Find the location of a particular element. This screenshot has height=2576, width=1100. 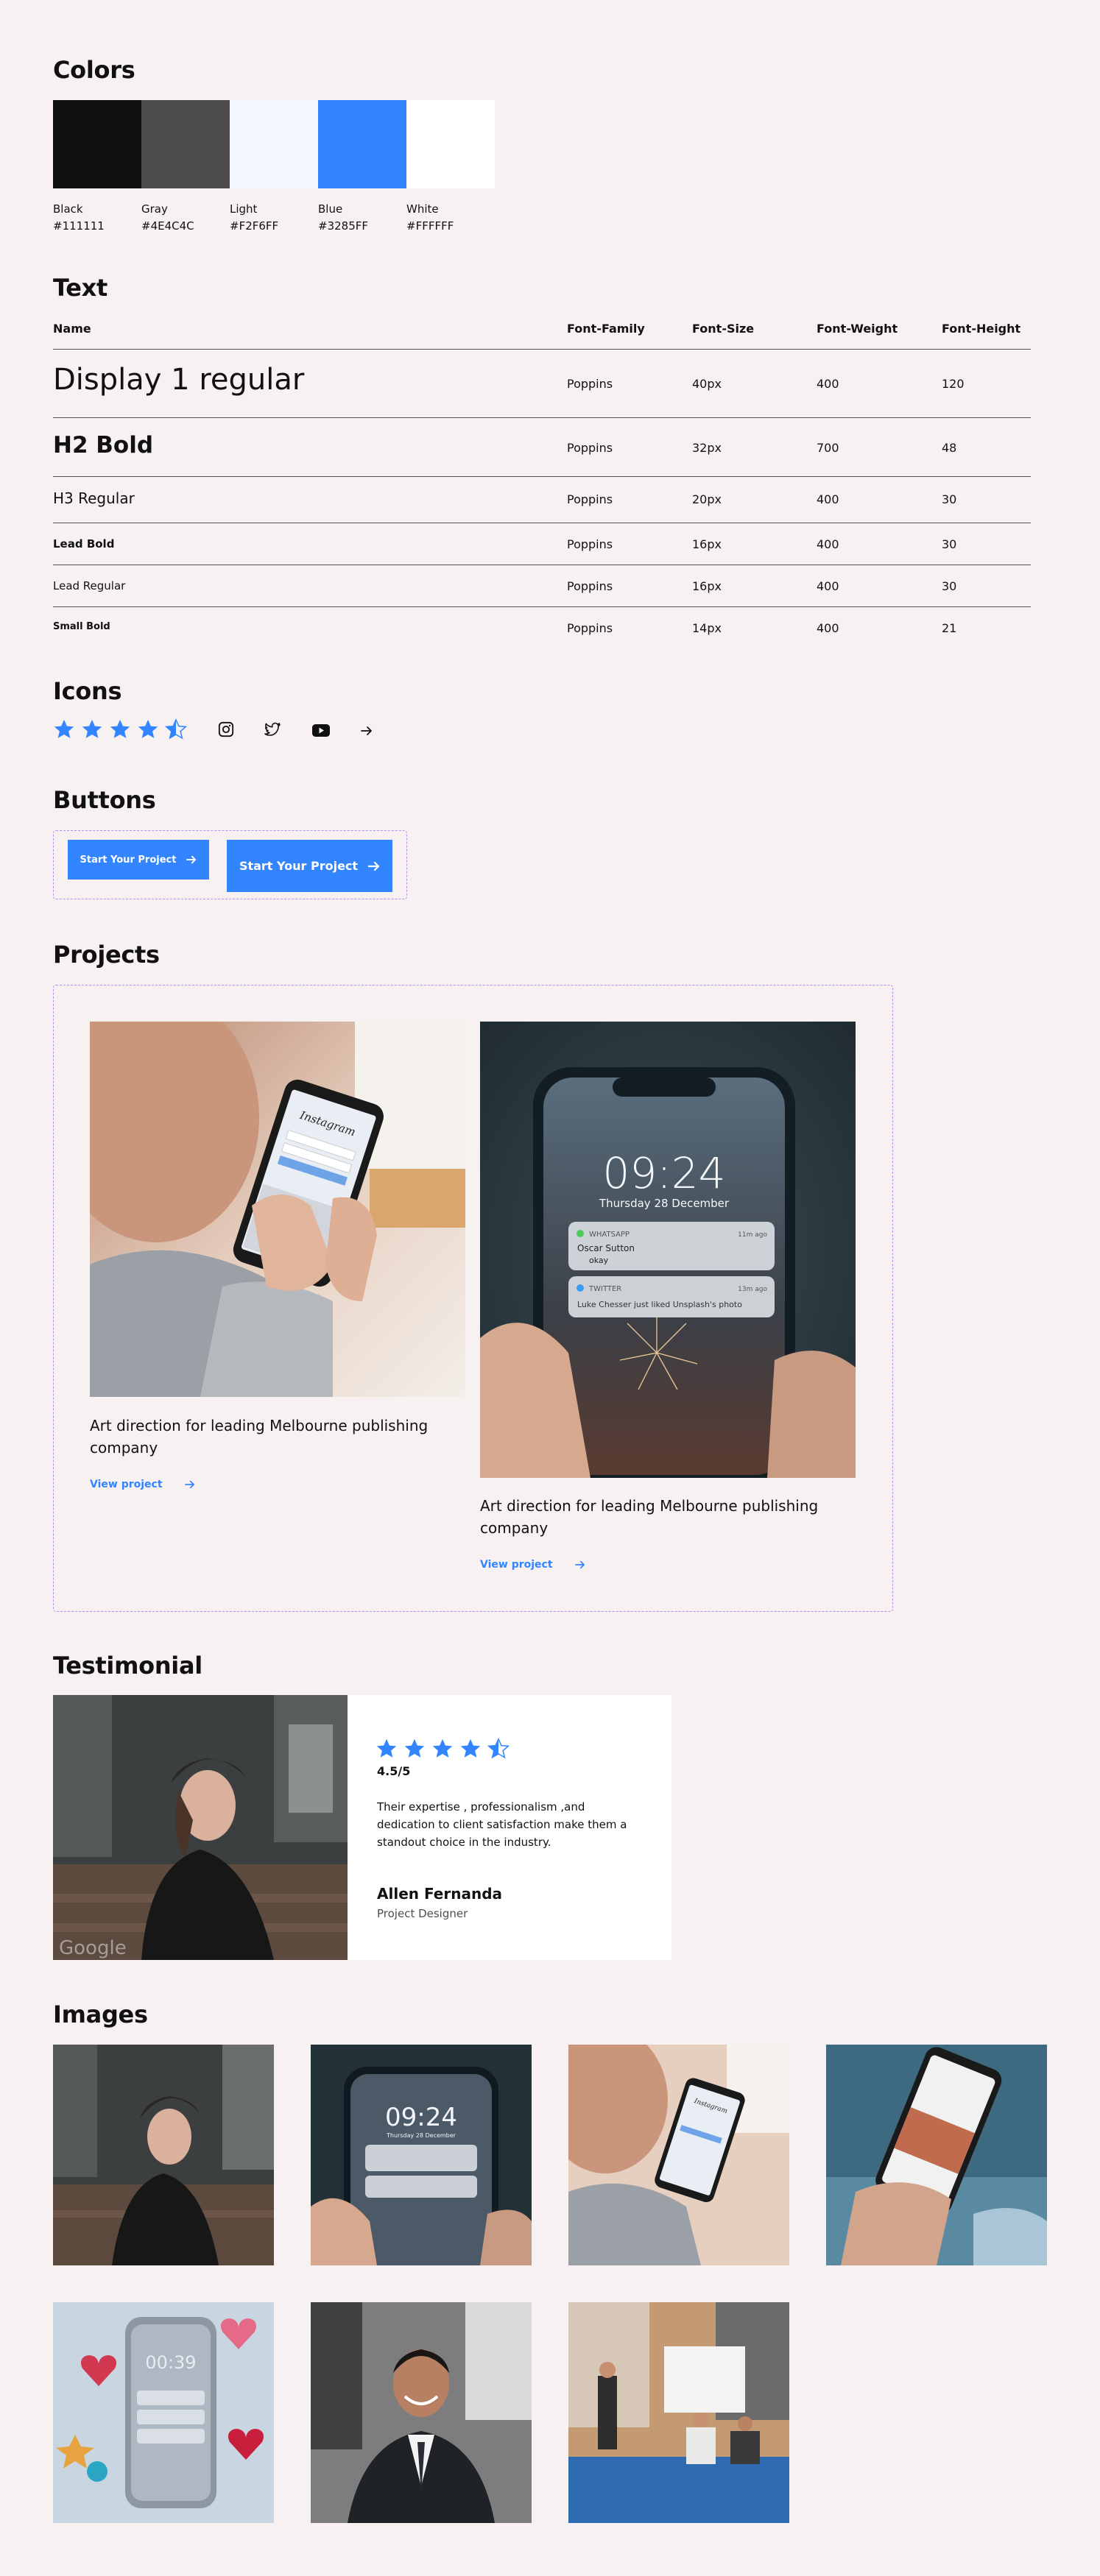

start-project-button-small: Start Your Project is located at coordinates (138, 860).